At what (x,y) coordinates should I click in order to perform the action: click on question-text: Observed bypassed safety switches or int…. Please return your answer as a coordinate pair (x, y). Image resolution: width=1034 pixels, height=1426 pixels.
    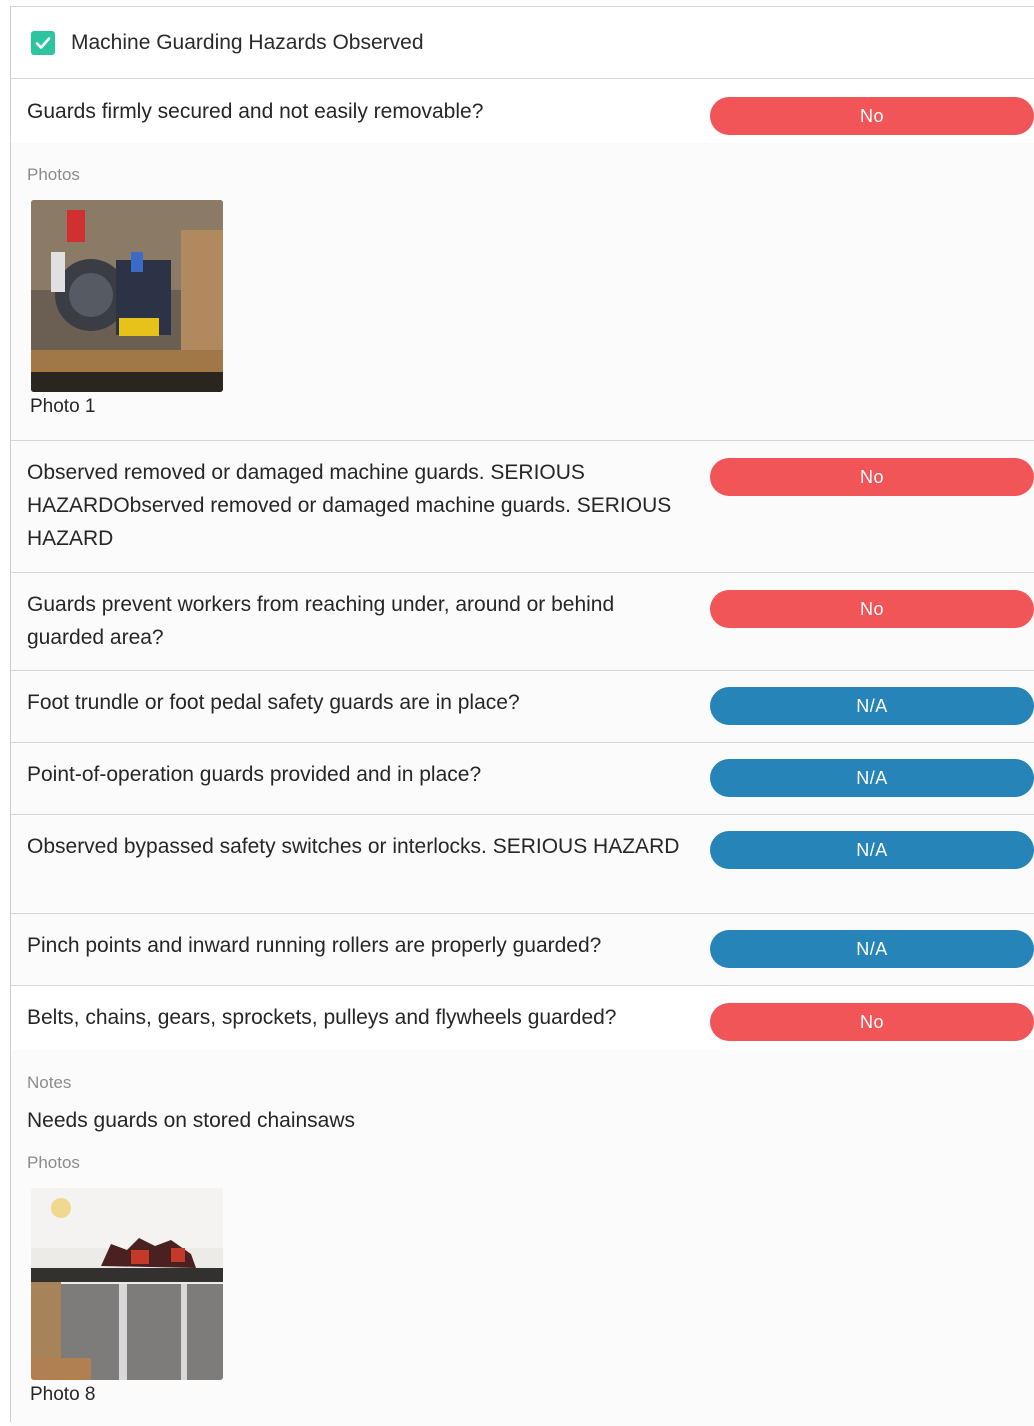
    Looking at the image, I should click on (353, 846).